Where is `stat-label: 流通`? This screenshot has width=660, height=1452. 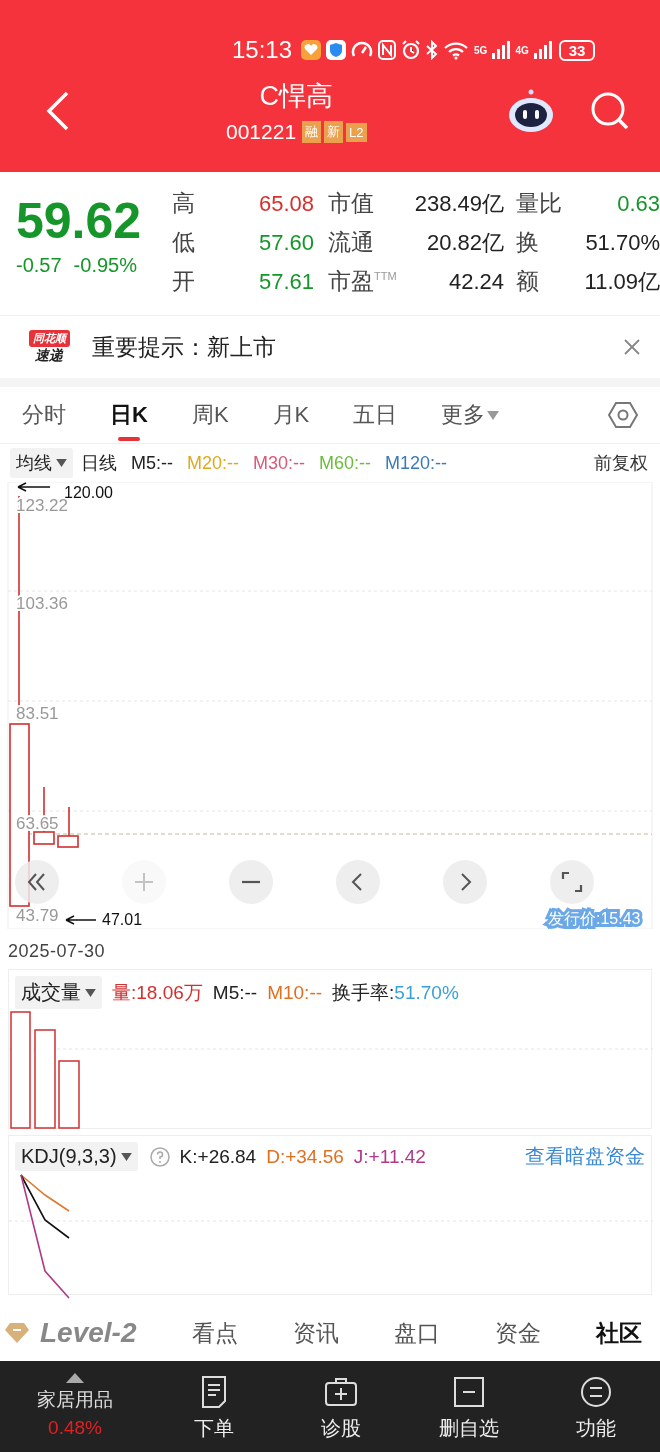
stat-label: 流通 is located at coordinates (351, 242).